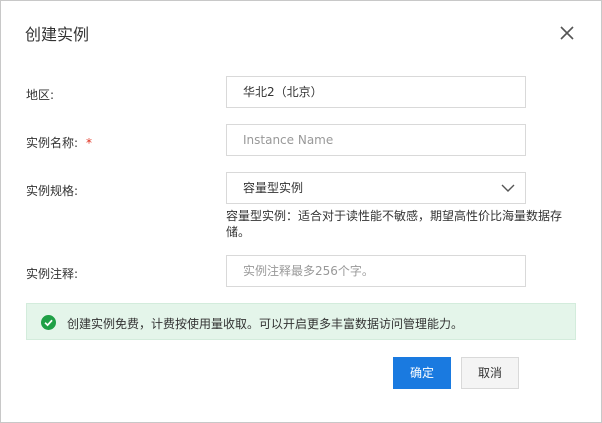 The height and width of the screenshot is (423, 602). What do you see at coordinates (376, 188) in the screenshot?
I see `spec-select: 容量型实例` at bounding box center [376, 188].